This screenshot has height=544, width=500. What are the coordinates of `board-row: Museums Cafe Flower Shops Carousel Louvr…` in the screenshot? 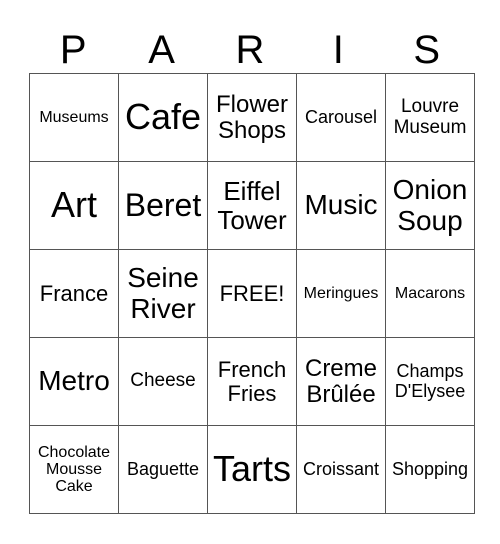 It's located at (252, 117).